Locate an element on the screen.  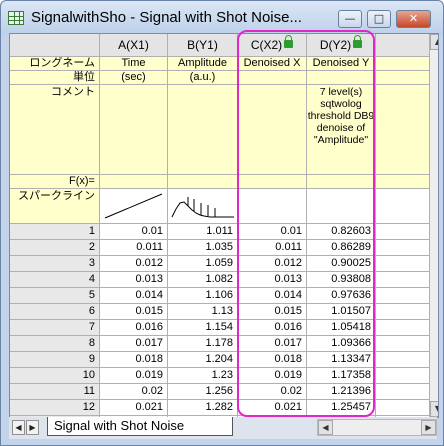
comment-a is located at coordinates (134, 130).